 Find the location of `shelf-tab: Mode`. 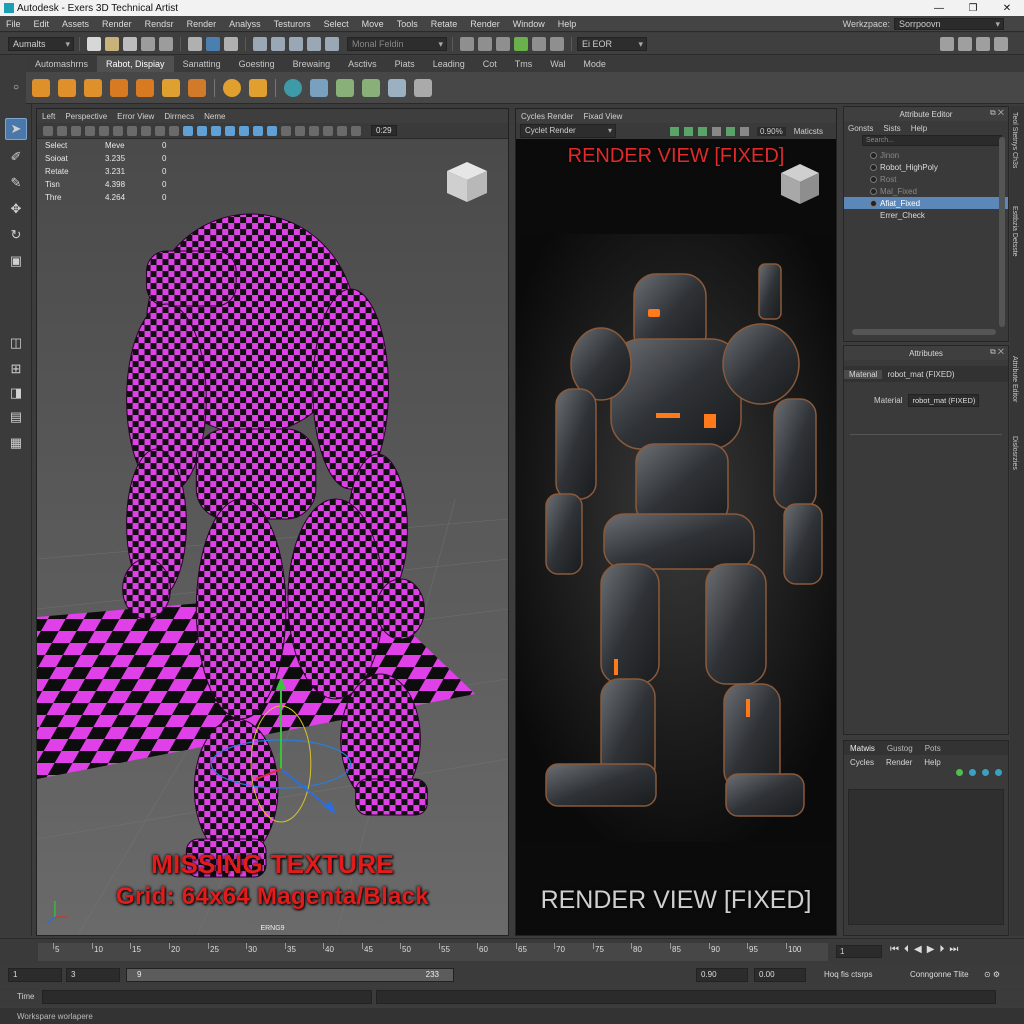

shelf-tab: Mode is located at coordinates (594, 64).